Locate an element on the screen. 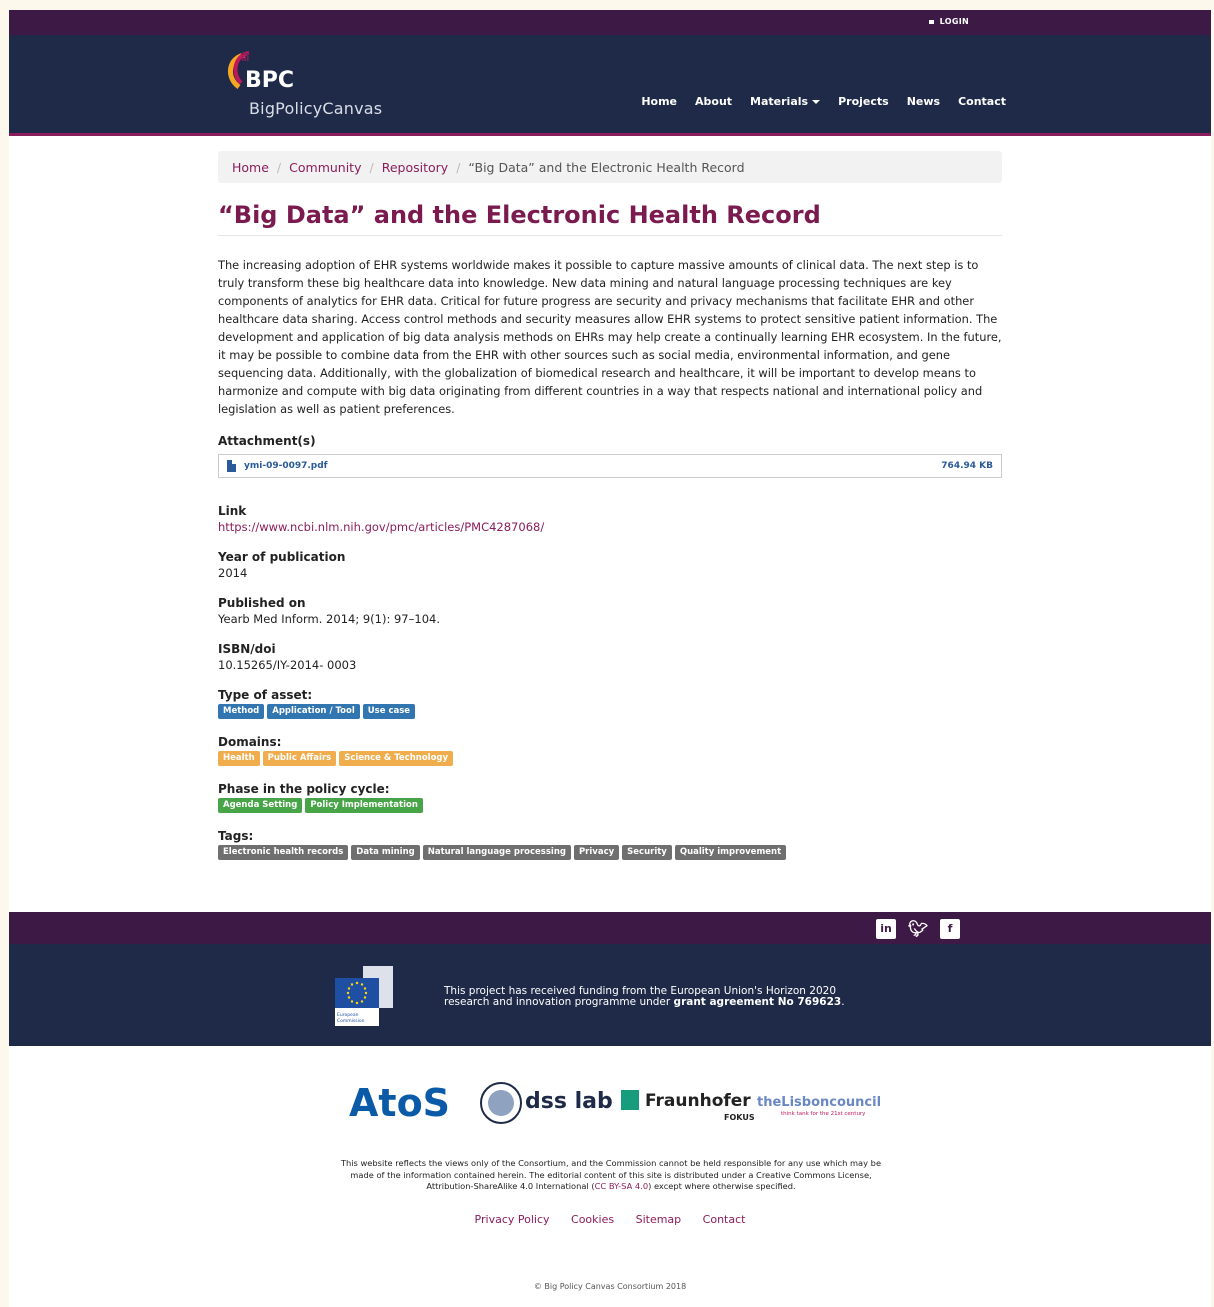 This screenshot has height=1307, width=1214. disclaimer-text-end: ) except where otherwise specified. is located at coordinates (722, 1186).